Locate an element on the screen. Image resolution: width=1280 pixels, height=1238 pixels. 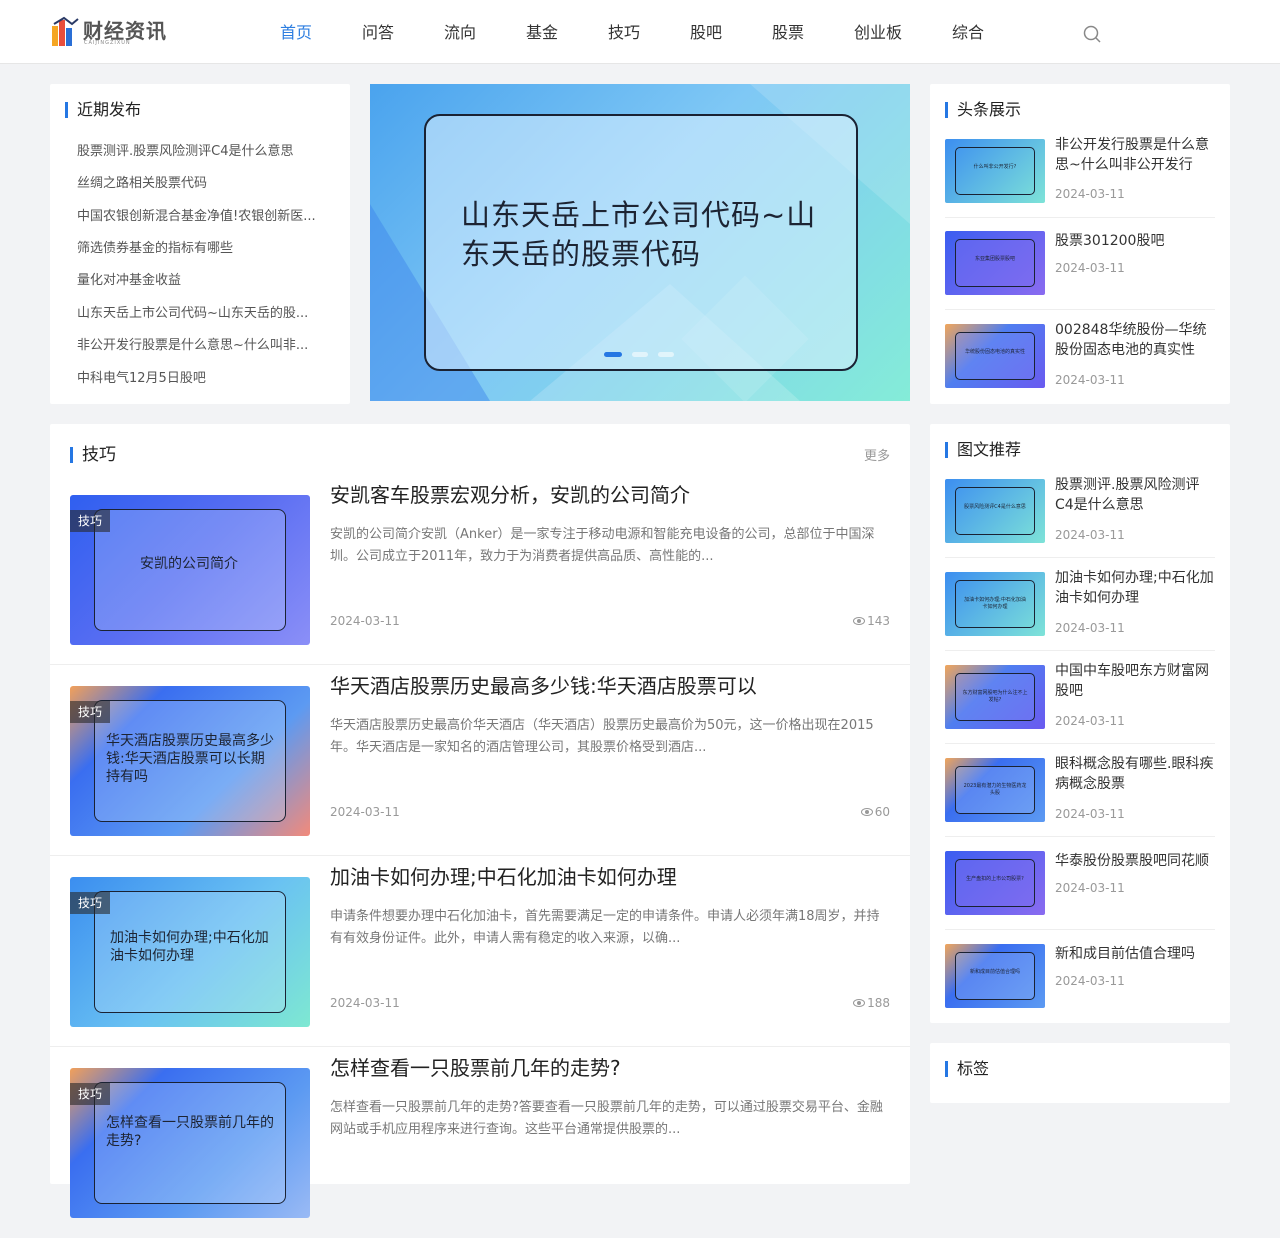
recent-item: 股票测评.股票风险测评C4是什么意思 is located at coordinates (208, 149).